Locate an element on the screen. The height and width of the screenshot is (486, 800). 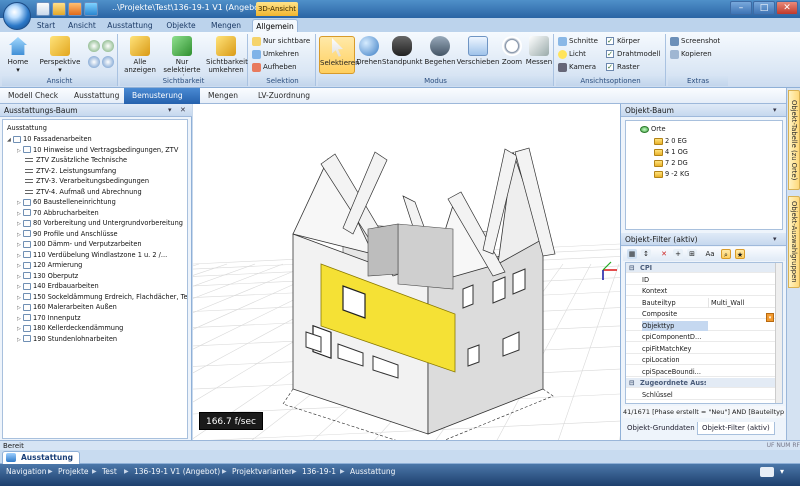
property-row: Schlüssel is located at coordinates (701, 395).